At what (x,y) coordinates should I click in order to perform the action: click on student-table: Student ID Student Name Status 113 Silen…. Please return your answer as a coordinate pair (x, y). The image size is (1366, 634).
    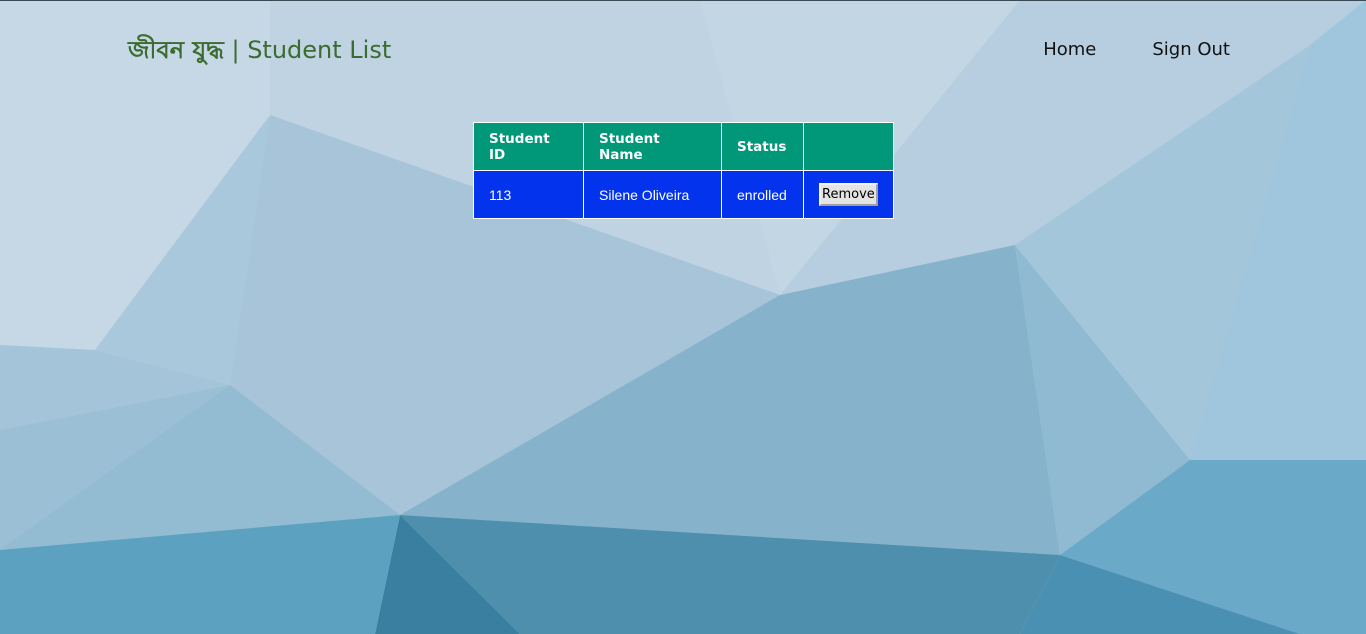
    Looking at the image, I should click on (683, 170).